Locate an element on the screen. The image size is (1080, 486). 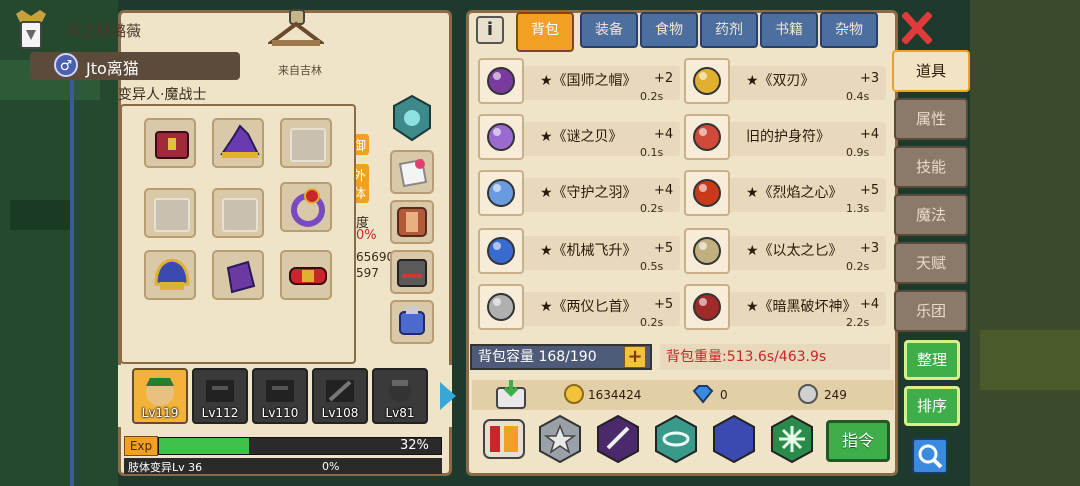
nav-talent: 天赋 is located at coordinates (931, 263).